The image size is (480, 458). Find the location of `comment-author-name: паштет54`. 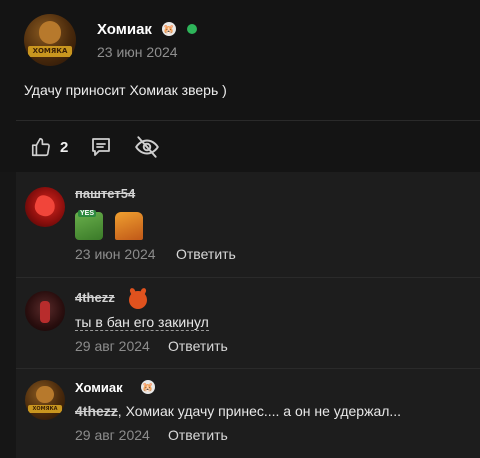

comment-author-name: паштет54 is located at coordinates (105, 193).